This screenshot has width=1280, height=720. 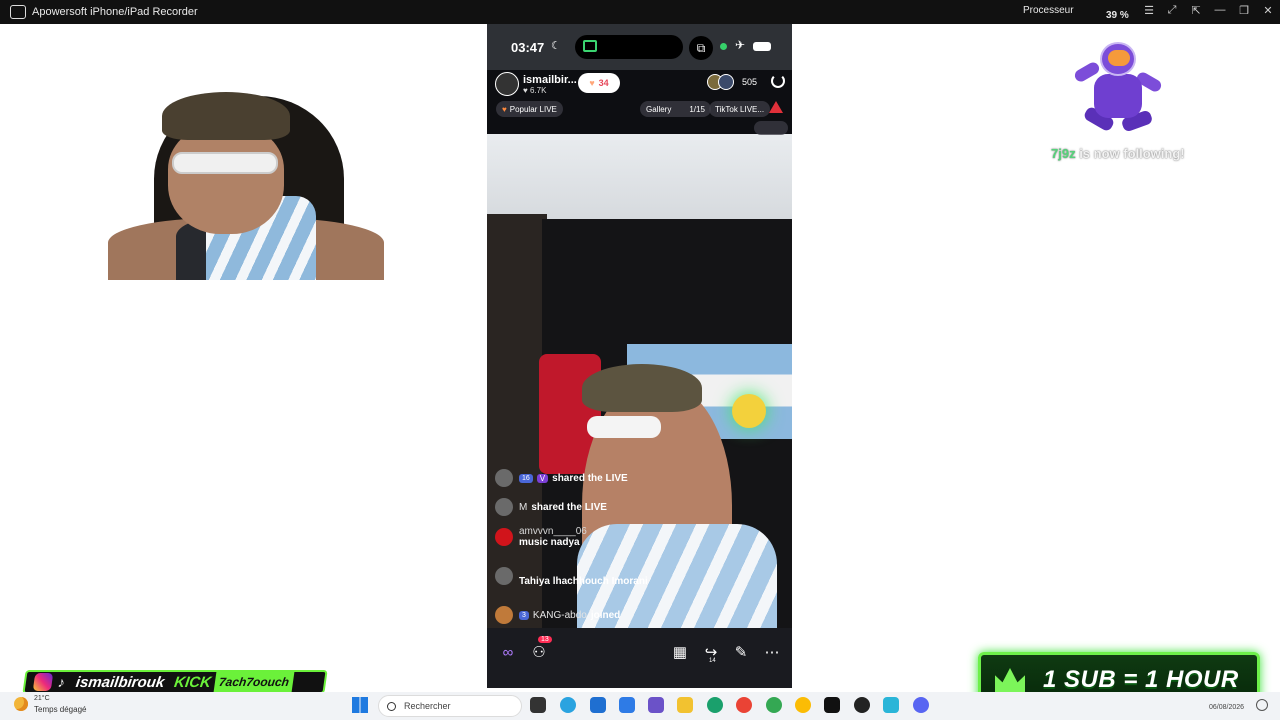 I want to click on guest-badge: 13, so click(x=545, y=639).